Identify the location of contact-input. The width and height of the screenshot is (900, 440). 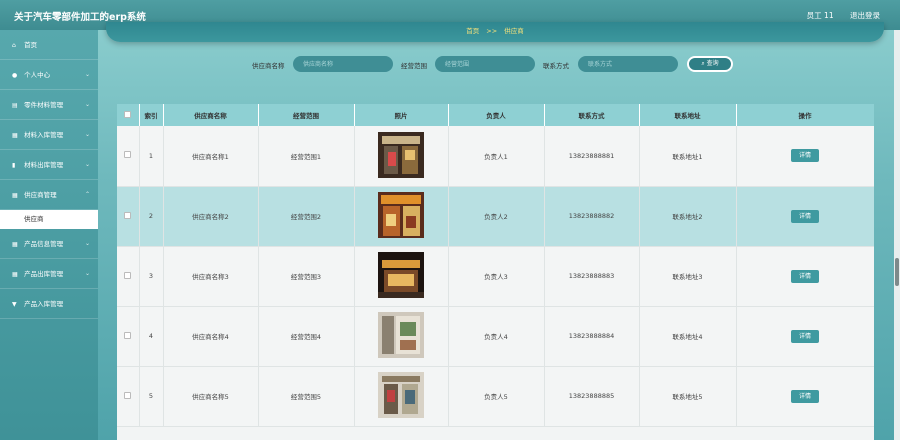
(628, 64).